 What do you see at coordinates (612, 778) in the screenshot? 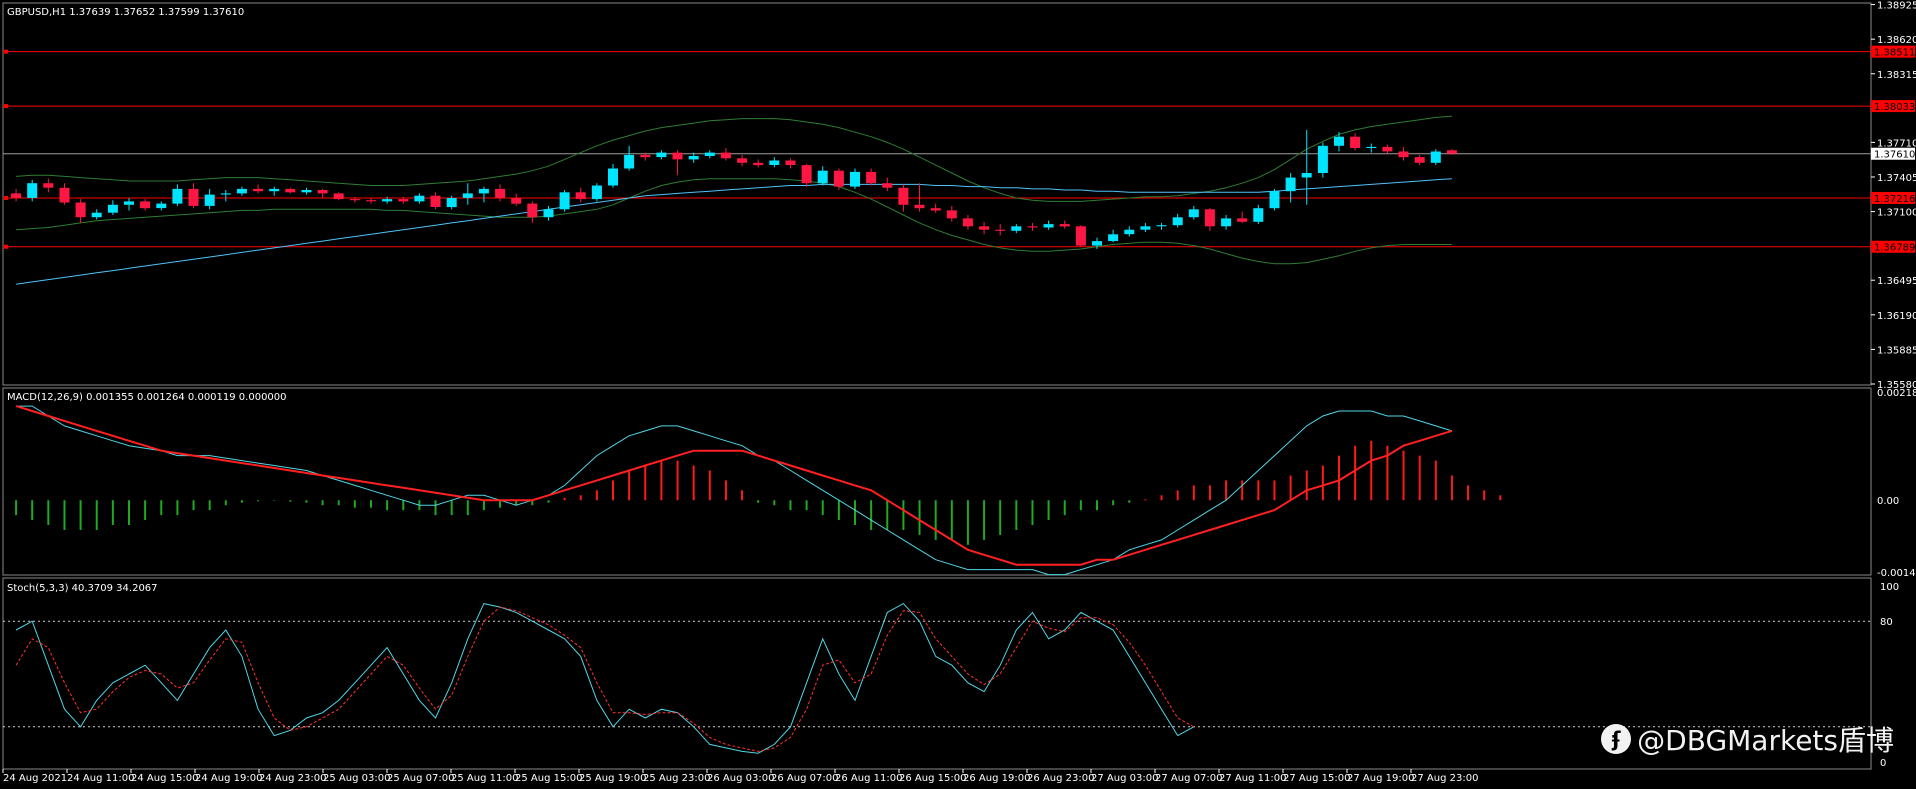
I see `time-tick-label: 25 Aug 19:00` at bounding box center [612, 778].